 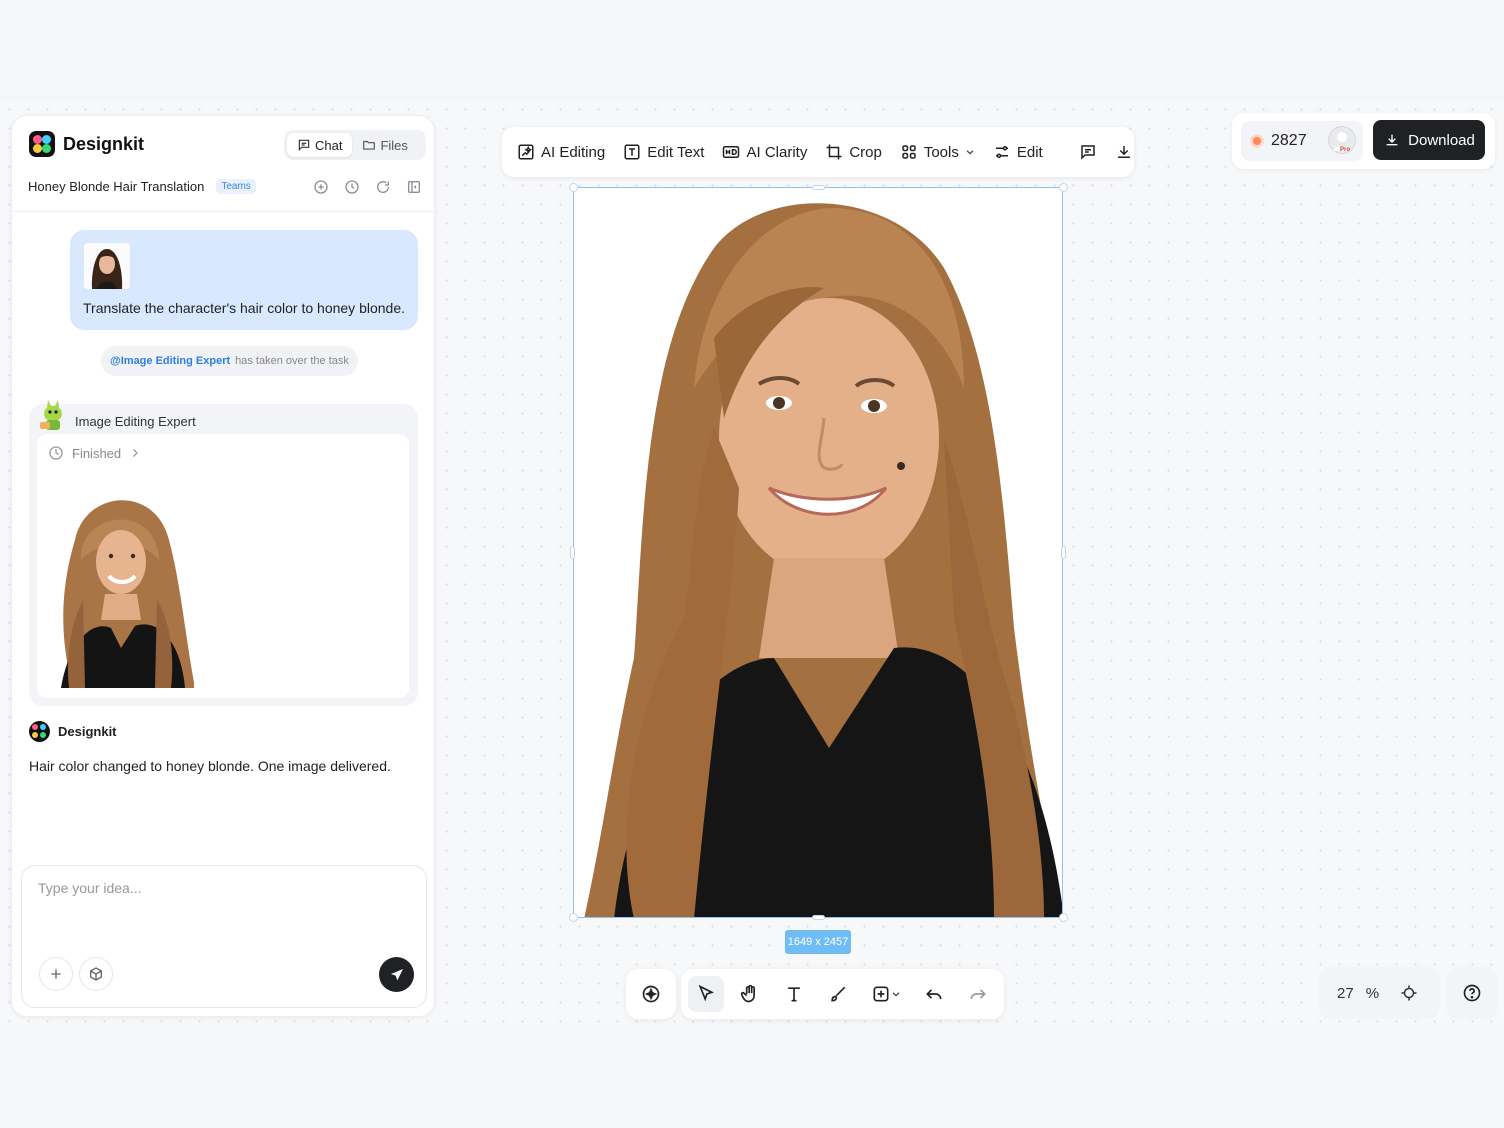 What do you see at coordinates (329, 145) in the screenshot?
I see `tab-chat-label: Chat` at bounding box center [329, 145].